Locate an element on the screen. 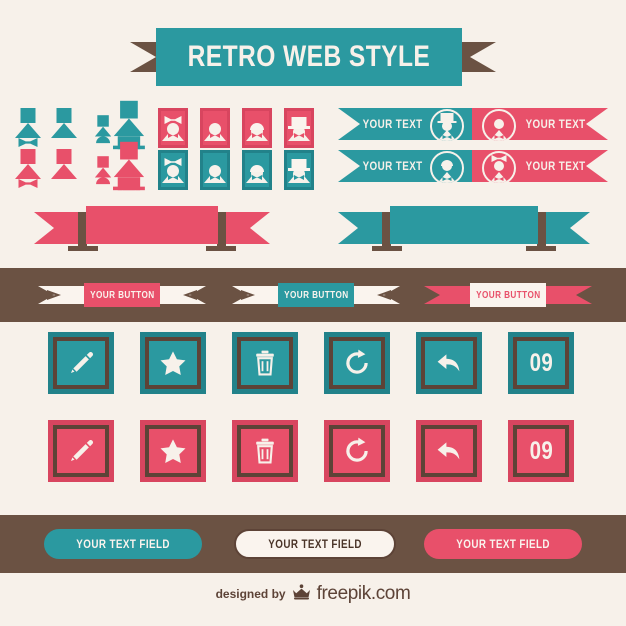 The image size is (626, 626). counter-value: 09 is located at coordinates (541, 362).